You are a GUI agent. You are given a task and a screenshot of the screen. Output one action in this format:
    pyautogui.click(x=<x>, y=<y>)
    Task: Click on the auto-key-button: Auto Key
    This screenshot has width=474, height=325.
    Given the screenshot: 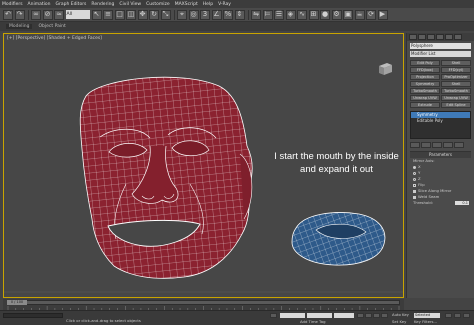 What is the action you would take?
    pyautogui.click(x=400, y=314)
    